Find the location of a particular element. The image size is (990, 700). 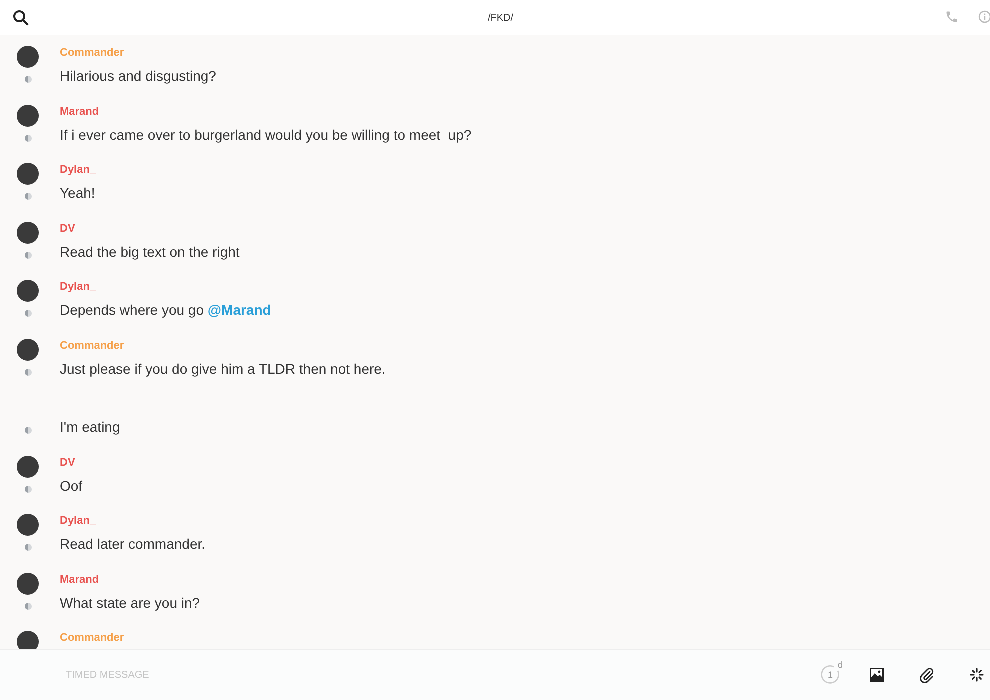

message-input: TIMED MESSAGE is located at coordinates (366, 675).